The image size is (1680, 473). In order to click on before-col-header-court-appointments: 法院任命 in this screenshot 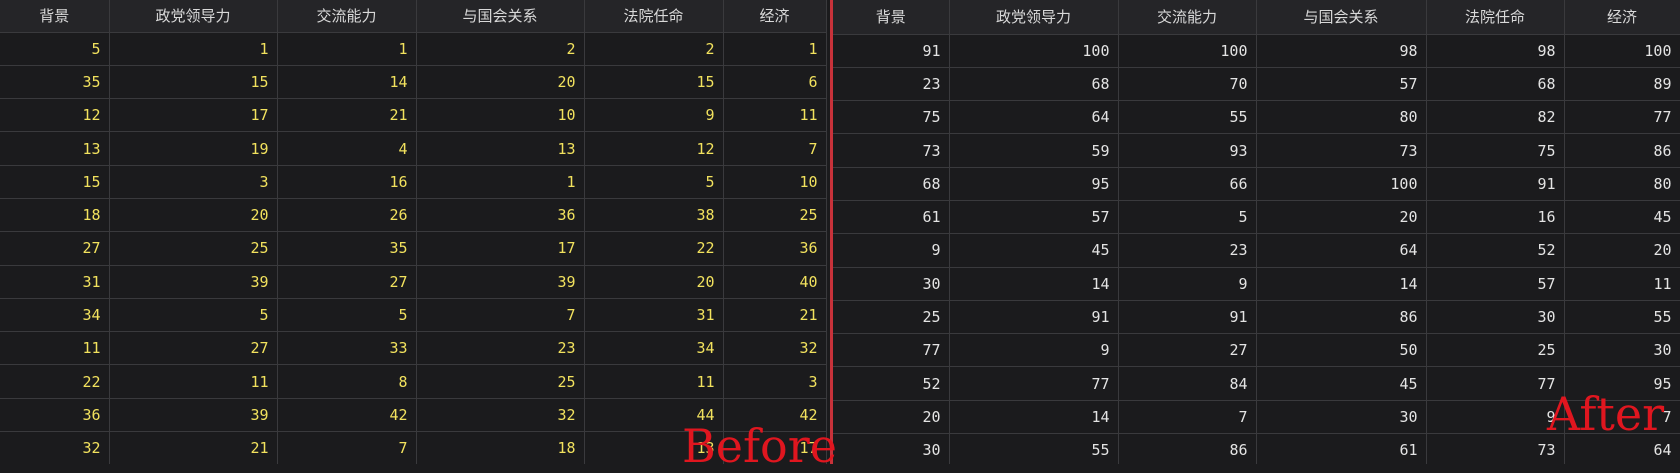, I will do `click(654, 16)`.